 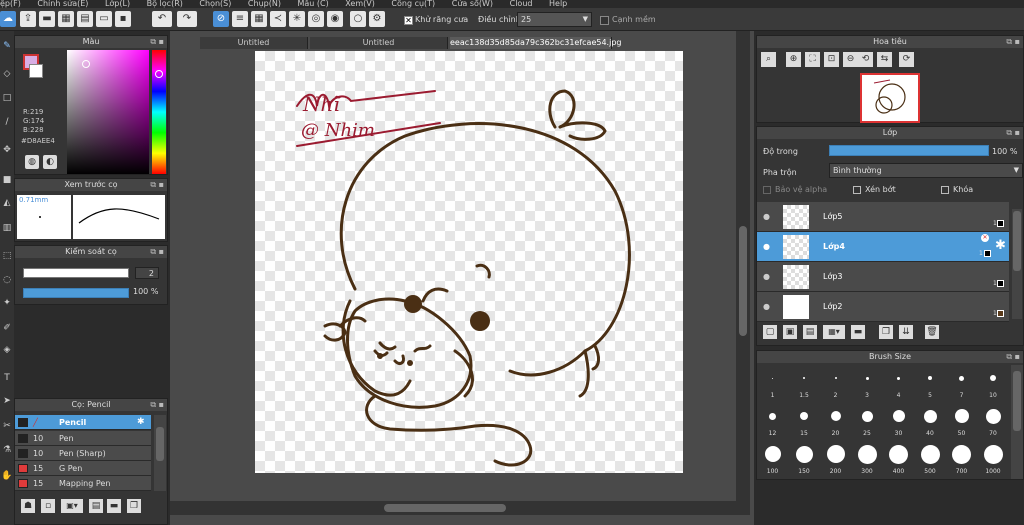 I want to click on tab-image: eeac138d35d85da79c362bc31efcae54.jpg, so click(x=535, y=43).